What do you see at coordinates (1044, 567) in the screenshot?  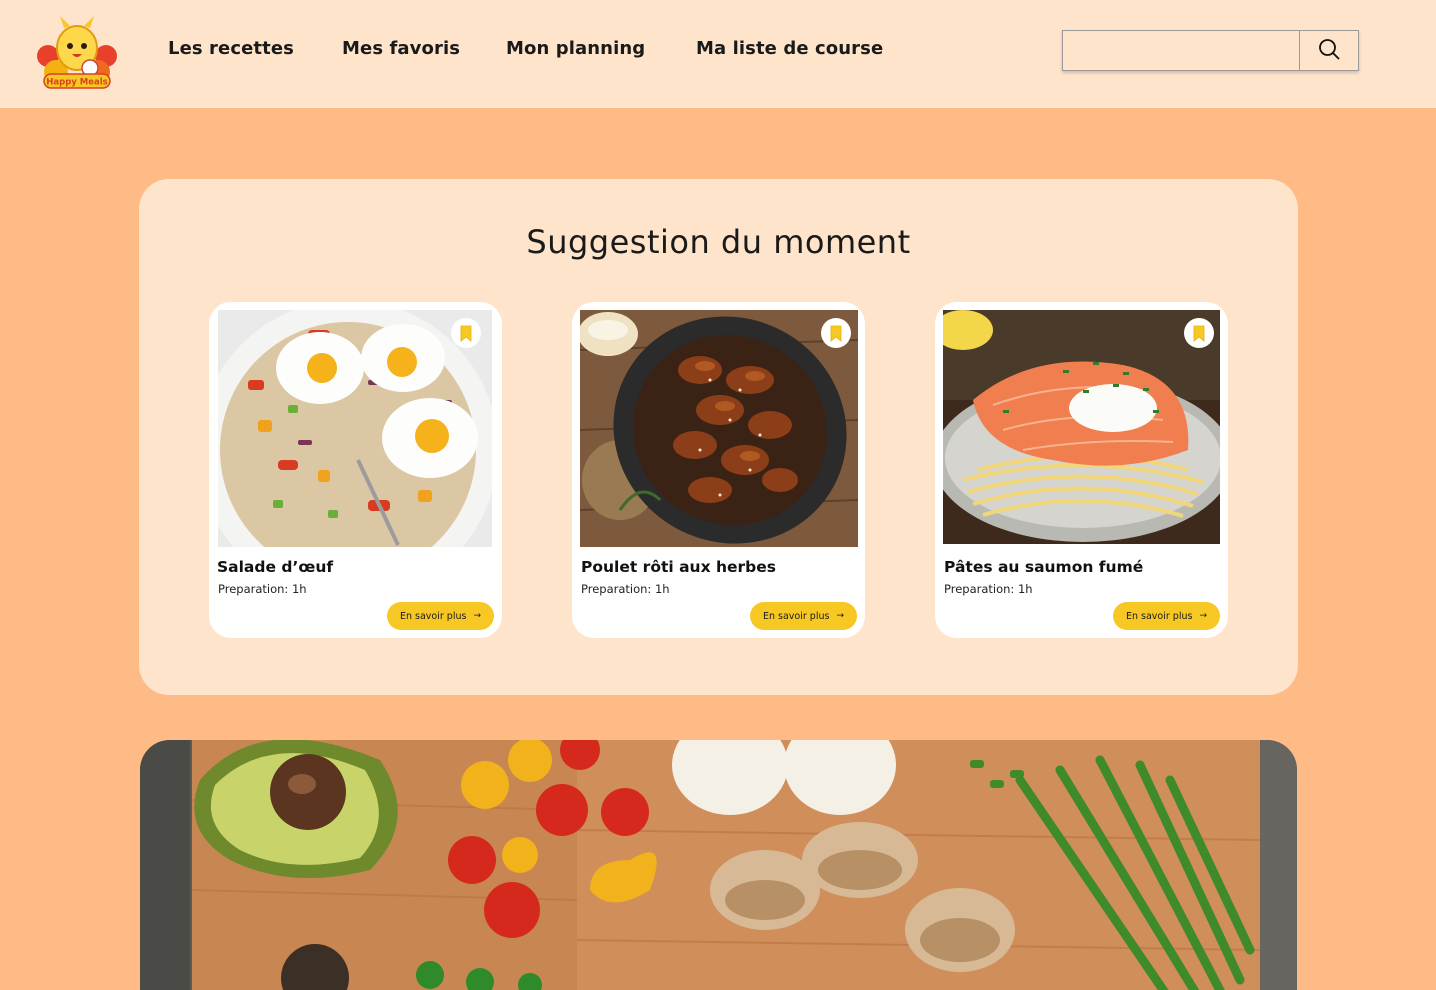 I see `recipe-title: Pâtes au saumon fumé` at bounding box center [1044, 567].